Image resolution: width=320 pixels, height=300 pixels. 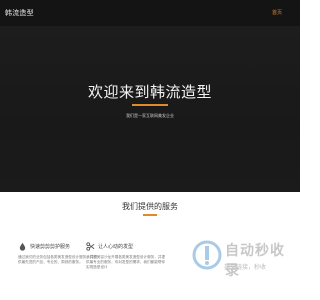 What do you see at coordinates (19, 13) in the screenshot?
I see `site-logo: 韩流造型` at bounding box center [19, 13].